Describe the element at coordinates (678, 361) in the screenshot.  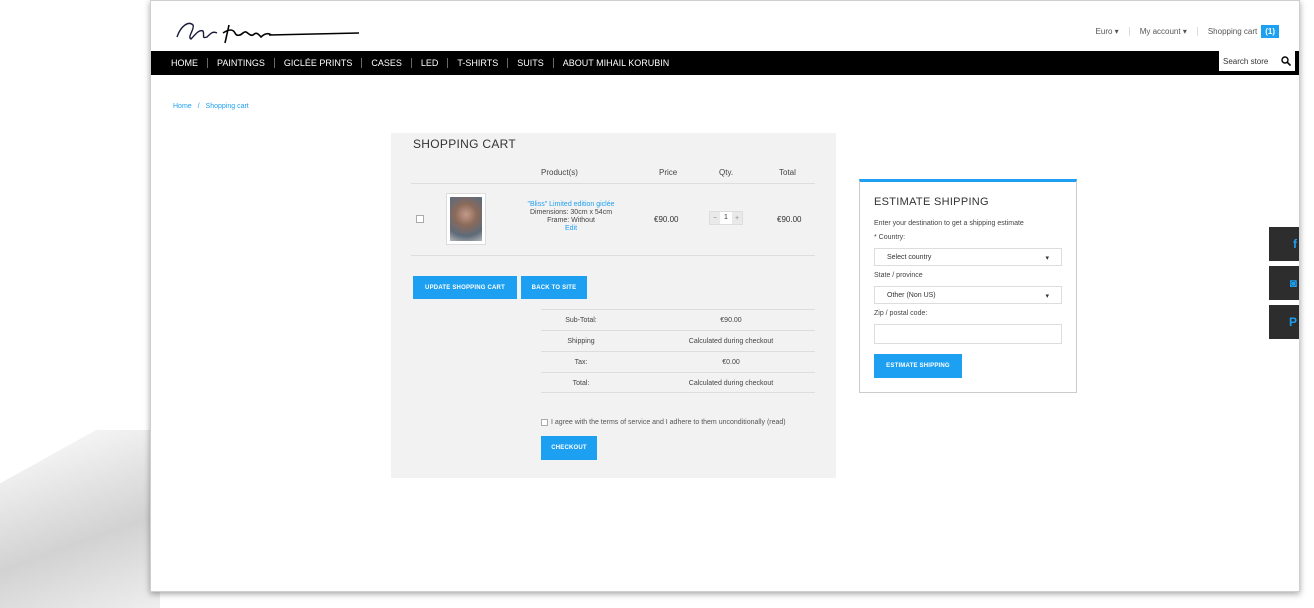
I see `tax-row: Tax: €0.00` at that location.